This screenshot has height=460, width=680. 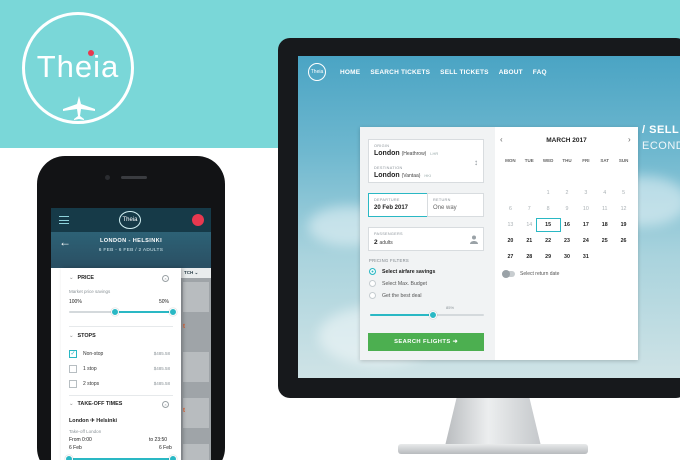 I want to click on calendar-day: 26, so click(x=623, y=241).